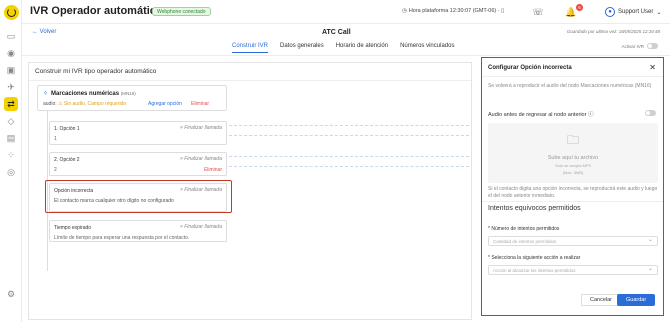 The image size is (670, 322). I want to click on broadcast-icon: ◎, so click(11, 172).